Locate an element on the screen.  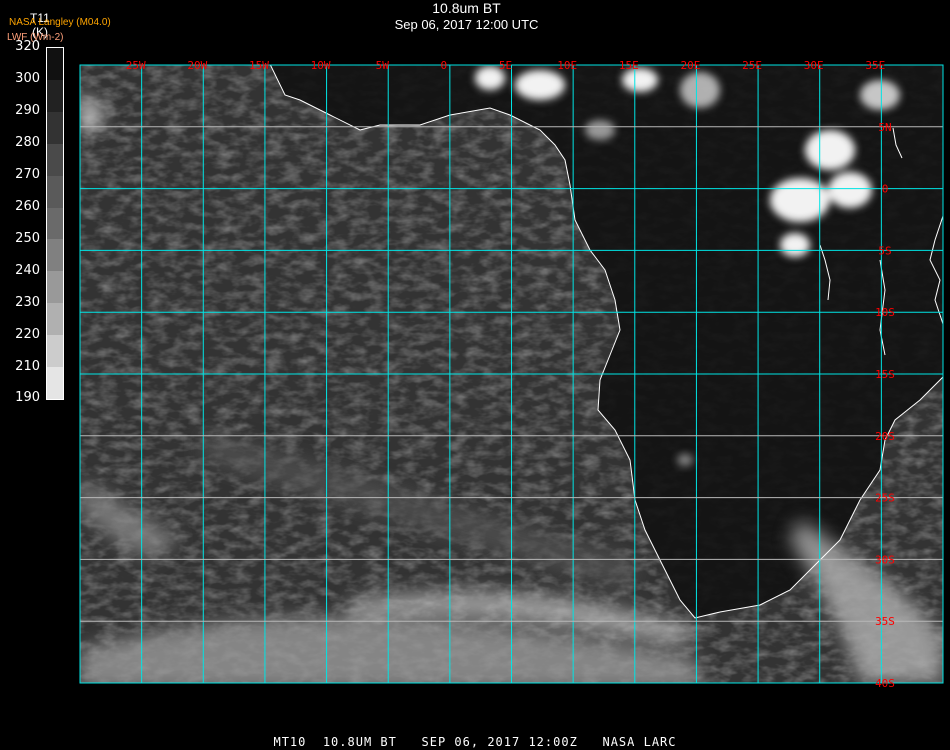
latitude-label: 0 is located at coordinates (885, 189).